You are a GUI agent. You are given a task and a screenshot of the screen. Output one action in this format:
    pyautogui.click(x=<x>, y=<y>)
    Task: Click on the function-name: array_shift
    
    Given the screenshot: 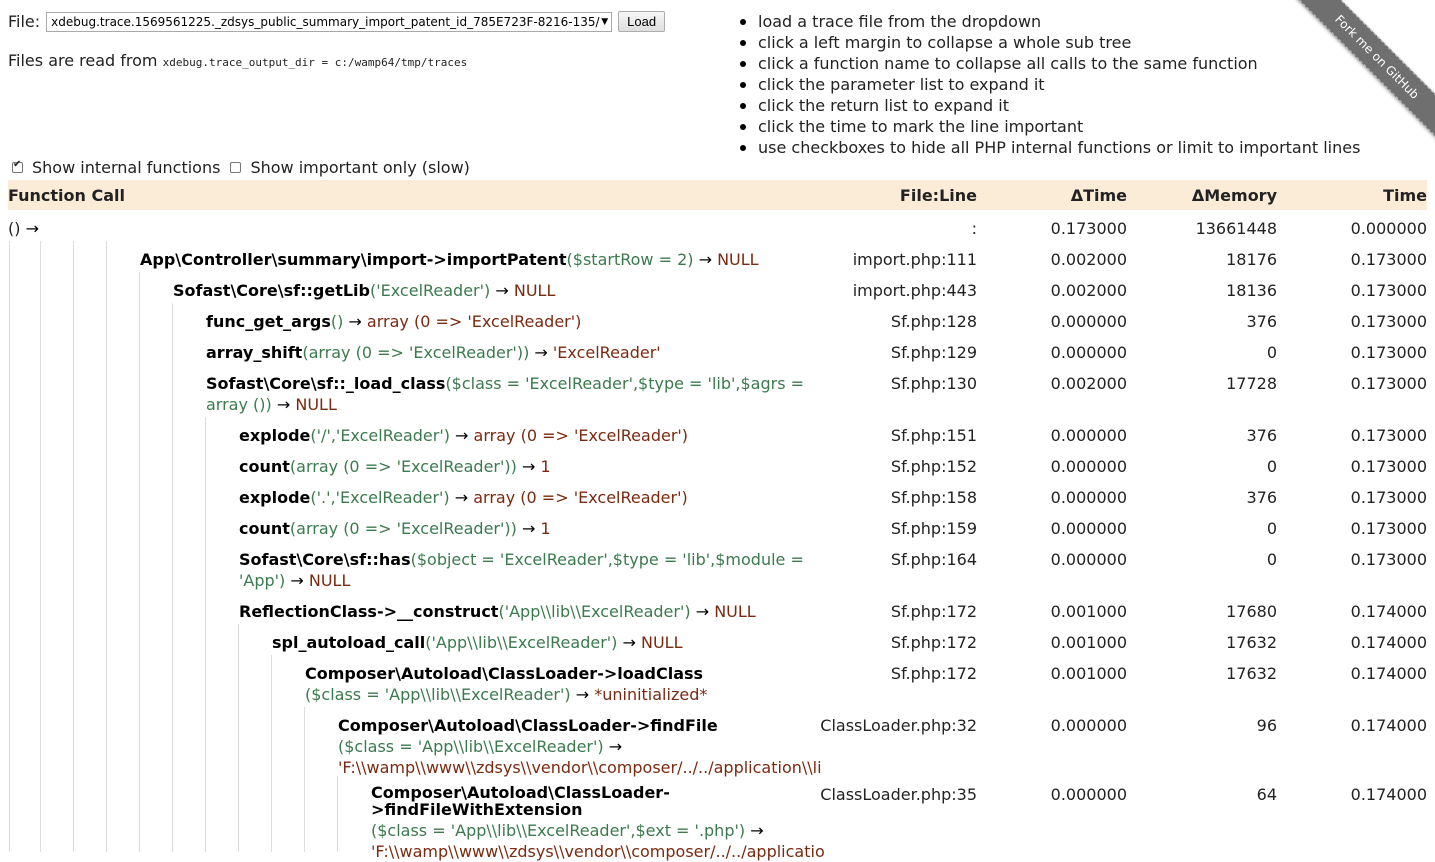 What is the action you would take?
    pyautogui.click(x=254, y=352)
    